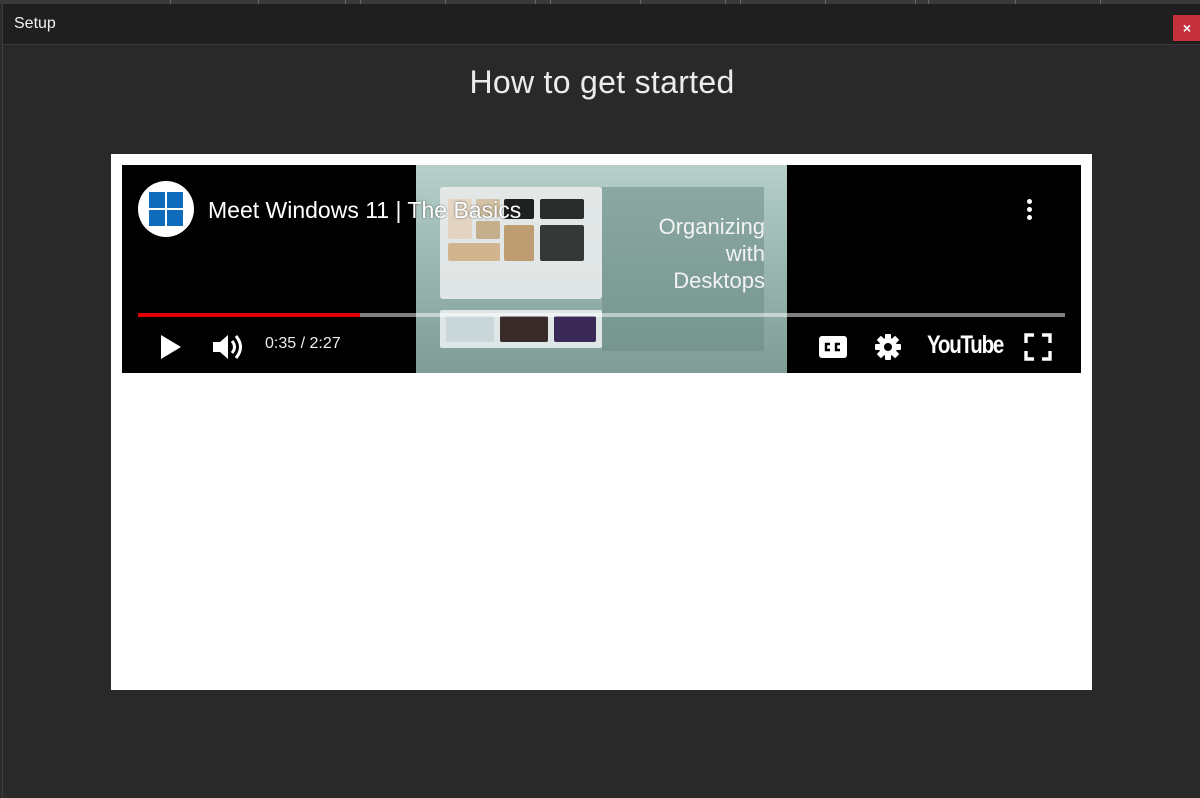 The image size is (1200, 798). I want to click on gear-icon, so click(888, 347).